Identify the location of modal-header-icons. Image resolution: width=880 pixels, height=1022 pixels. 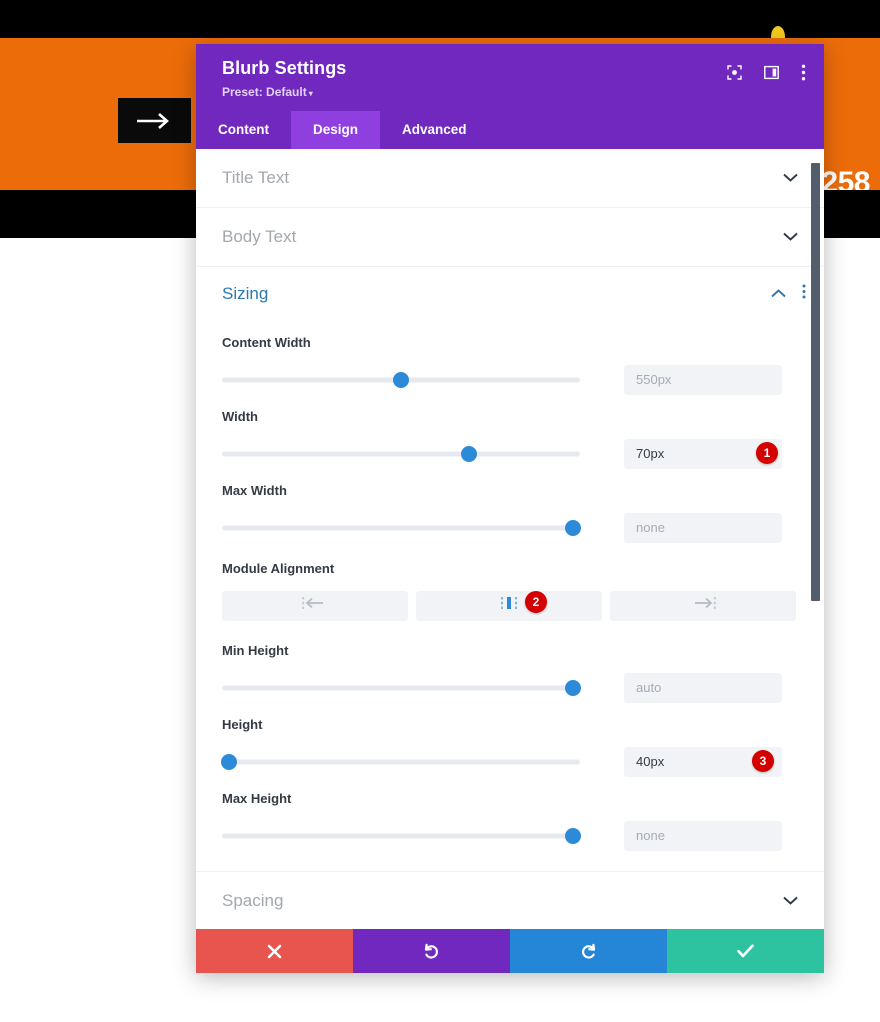
(766, 69).